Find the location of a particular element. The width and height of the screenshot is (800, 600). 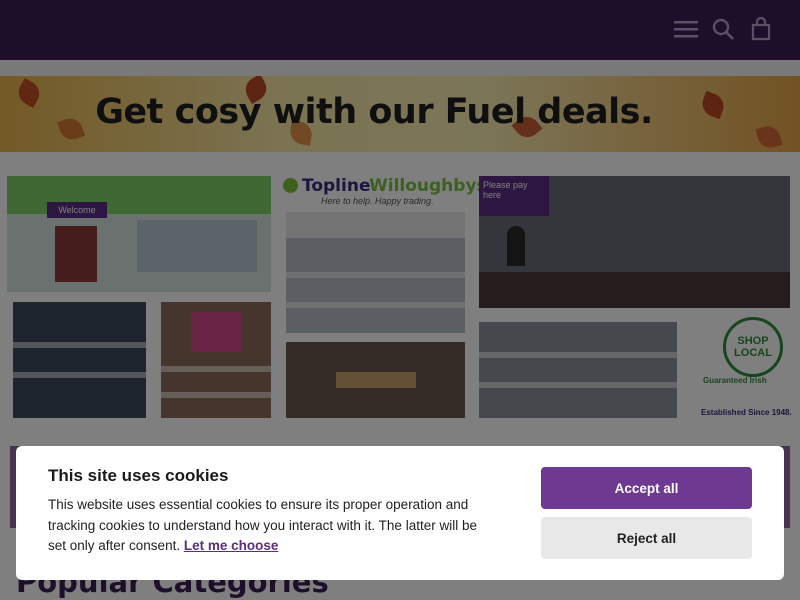

accept-all-button: Accept all is located at coordinates (646, 488).